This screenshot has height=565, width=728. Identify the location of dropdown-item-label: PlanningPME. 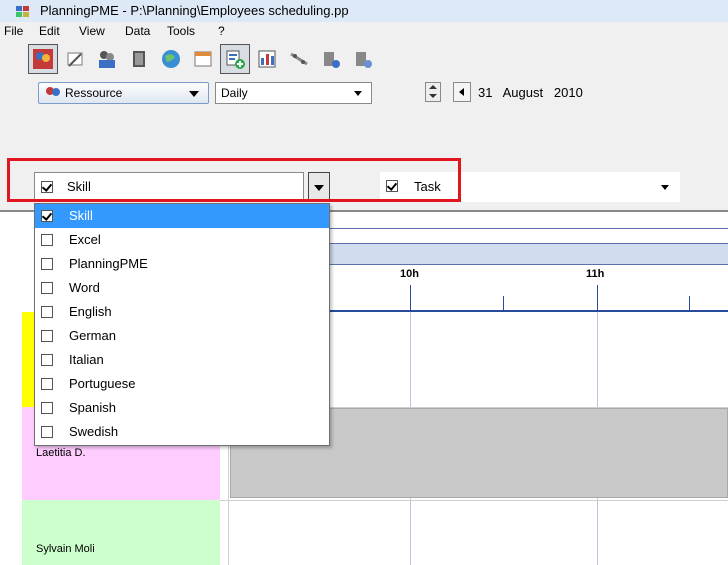
(108, 263).